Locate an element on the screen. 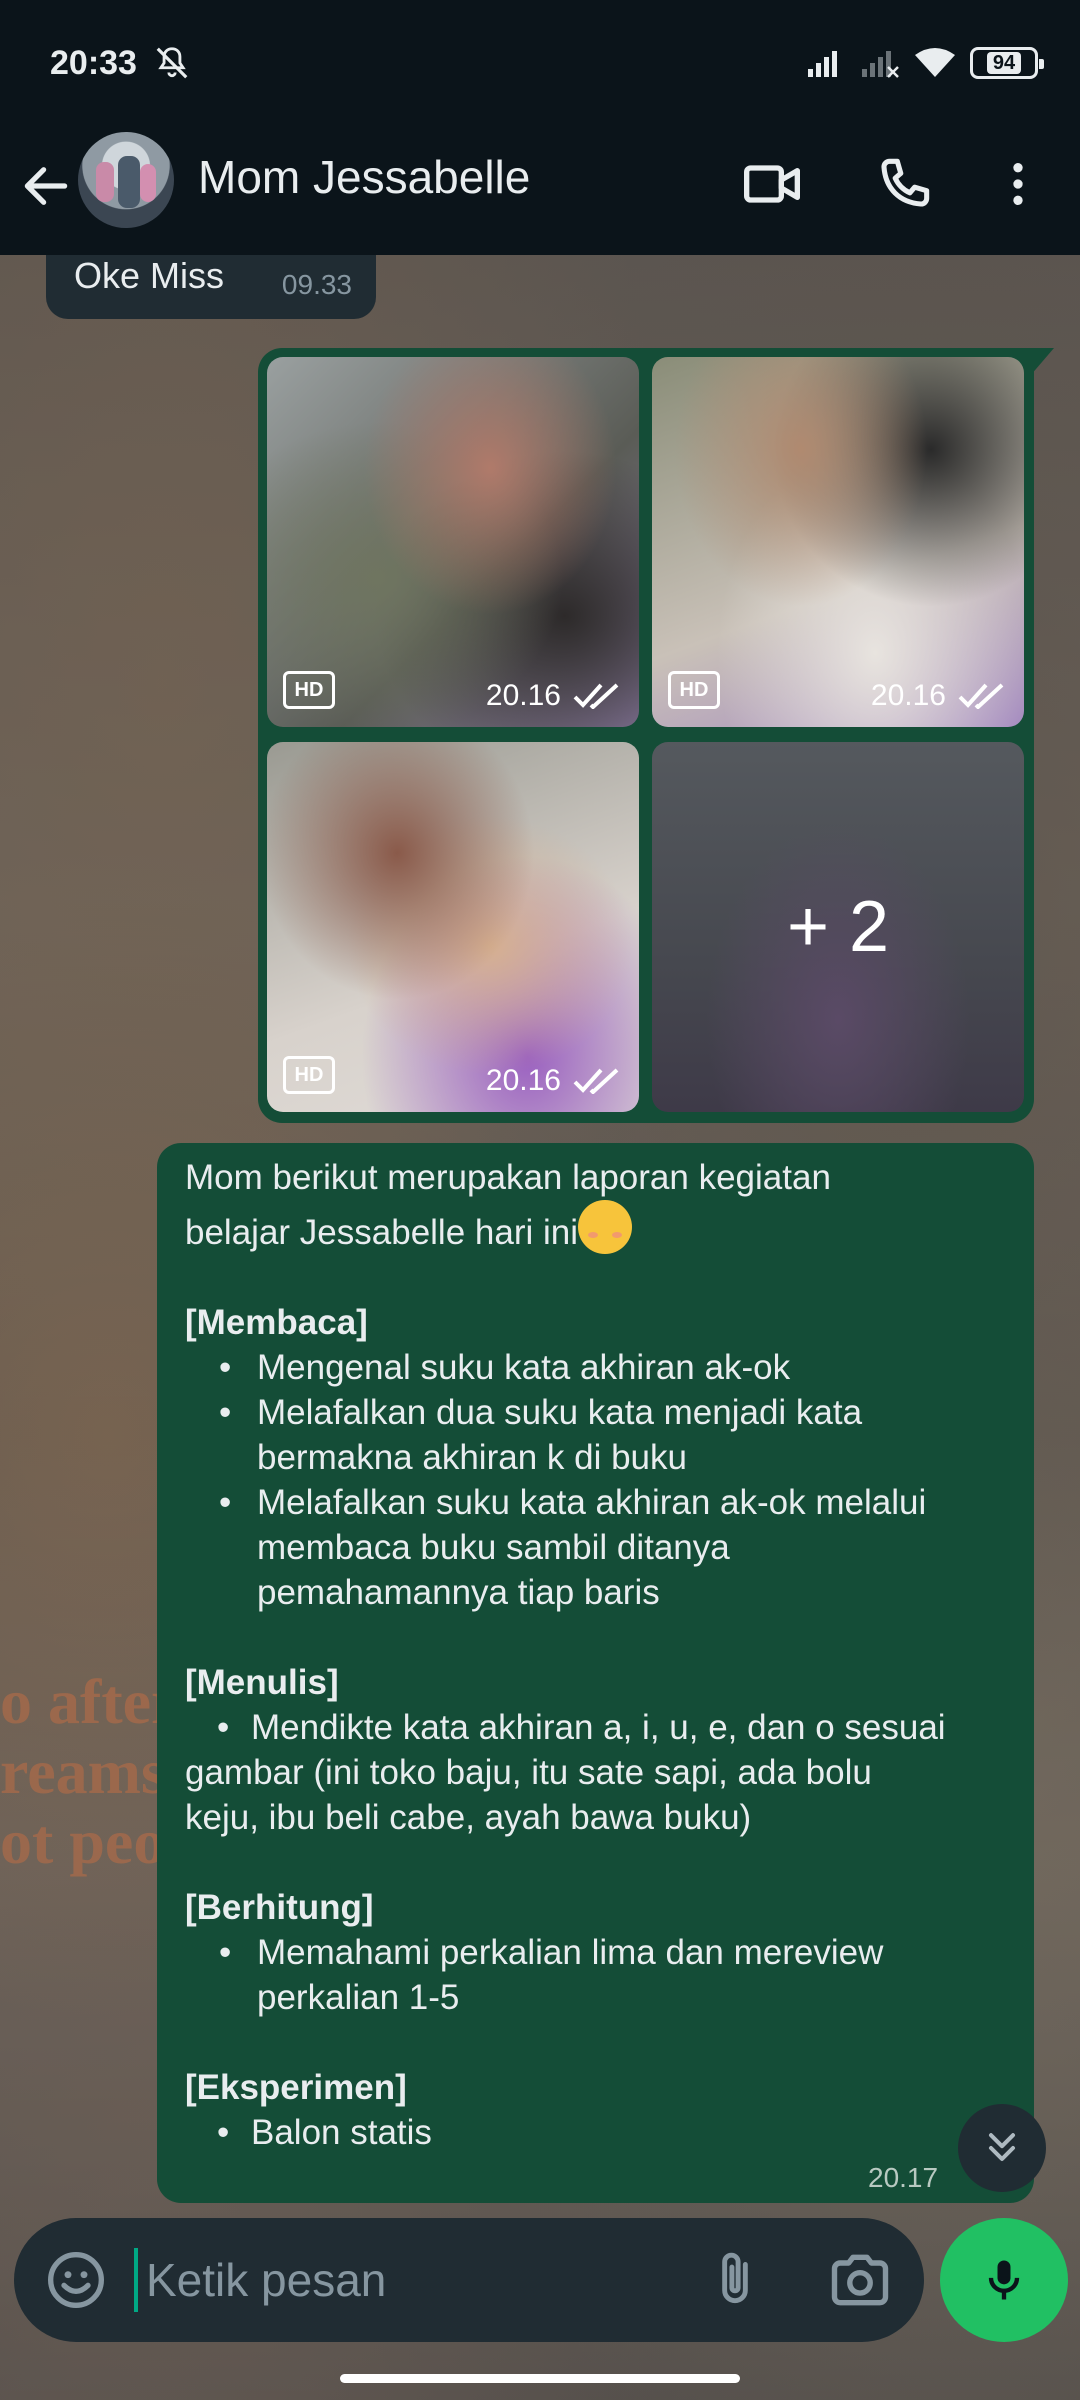 Image resolution: width=1080 pixels, height=2400 pixels. section-heading: [Eksperimen] is located at coordinates (296, 2087).